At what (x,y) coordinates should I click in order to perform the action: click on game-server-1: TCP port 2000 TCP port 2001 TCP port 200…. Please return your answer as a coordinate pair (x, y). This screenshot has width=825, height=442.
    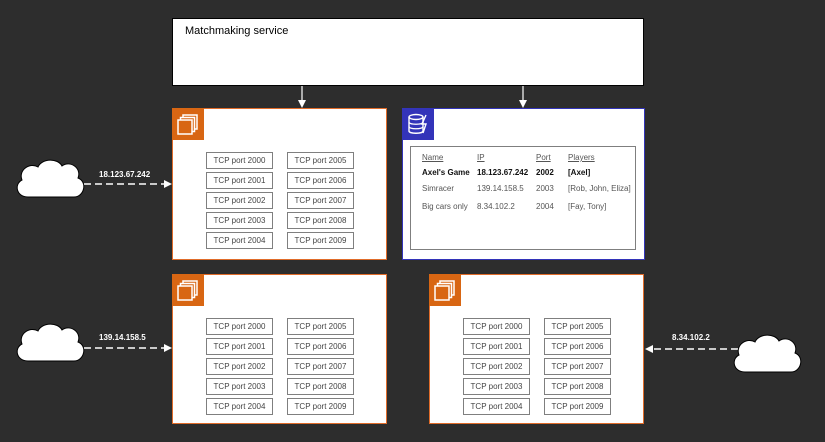
    Looking at the image, I should click on (279, 183).